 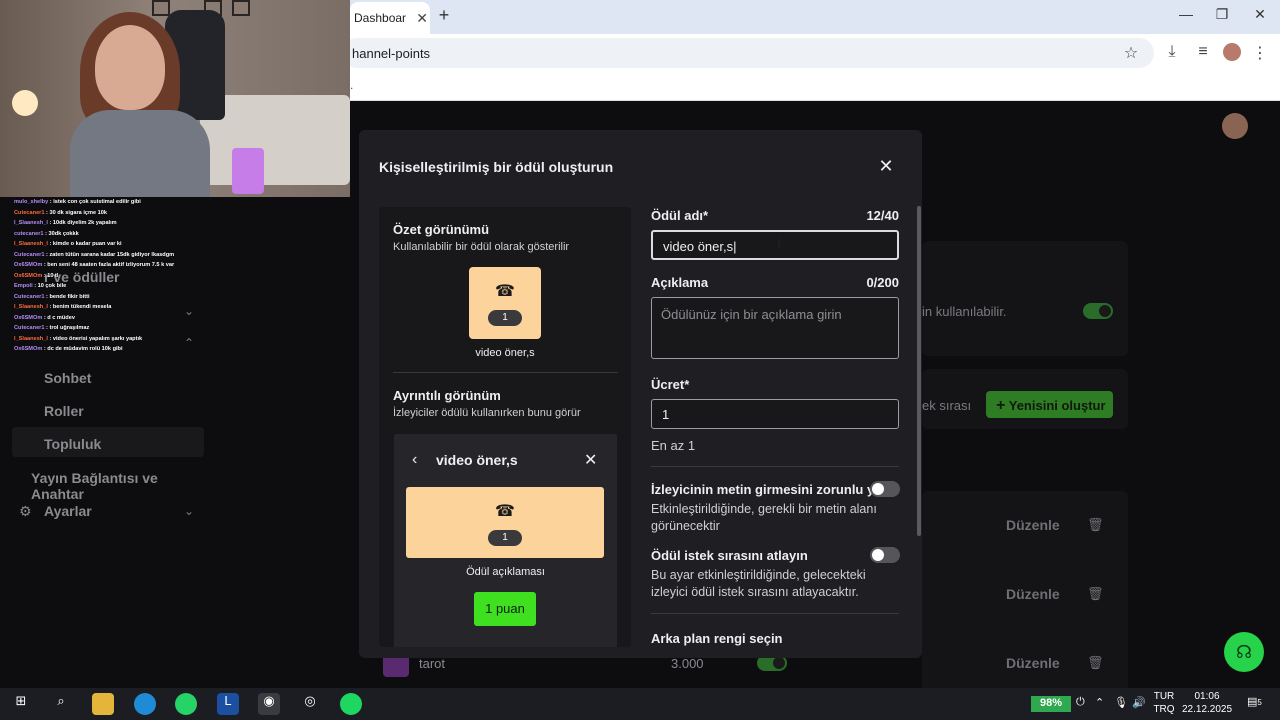 I want to click on minimize-icon: —, so click(x=1186, y=14).